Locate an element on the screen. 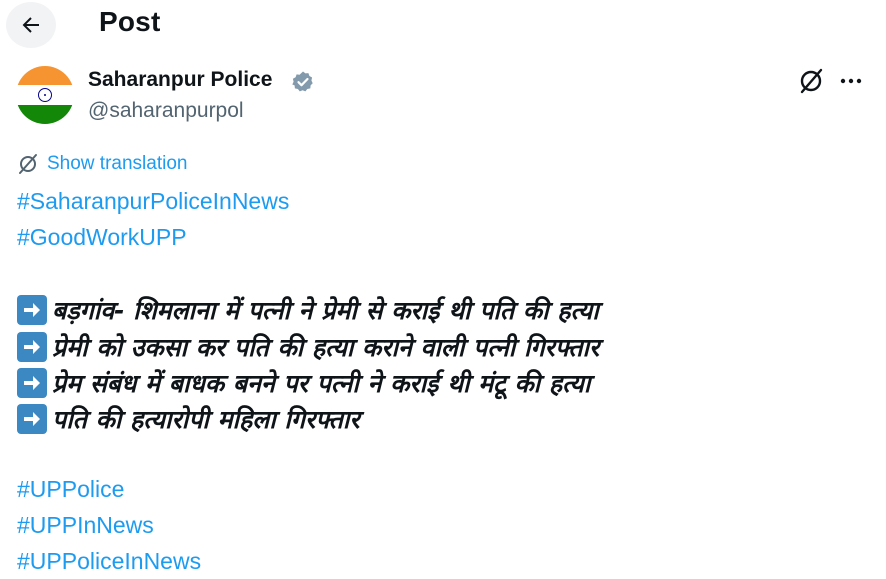 This screenshot has height=579, width=886. hashtag-link: #SaharanpurPoliceInNews is located at coordinates (153, 201).